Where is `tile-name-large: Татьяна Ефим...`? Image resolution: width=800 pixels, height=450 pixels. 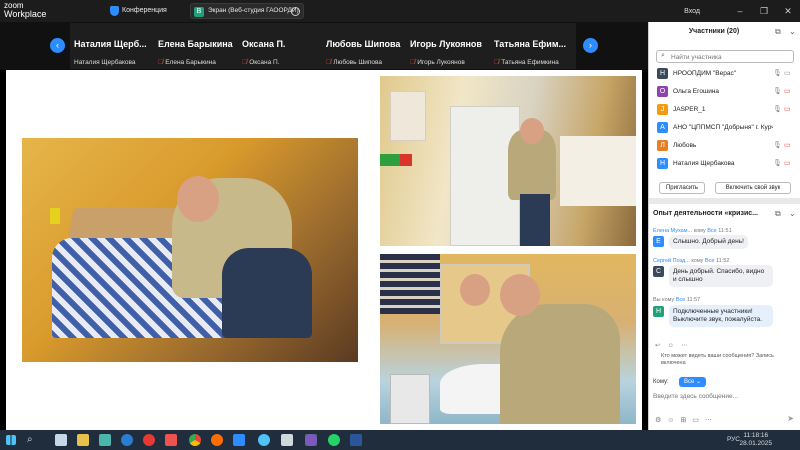
tile-name-large: Татьяна Ефим... is located at coordinates (530, 44).